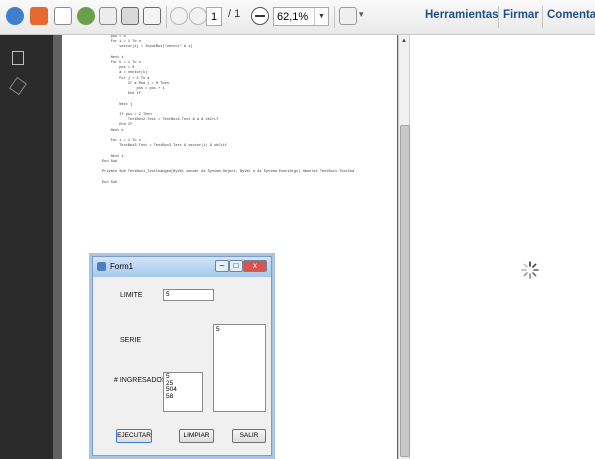  What do you see at coordinates (122, 266) in the screenshot?
I see `form-title: Form1` at bounding box center [122, 266].